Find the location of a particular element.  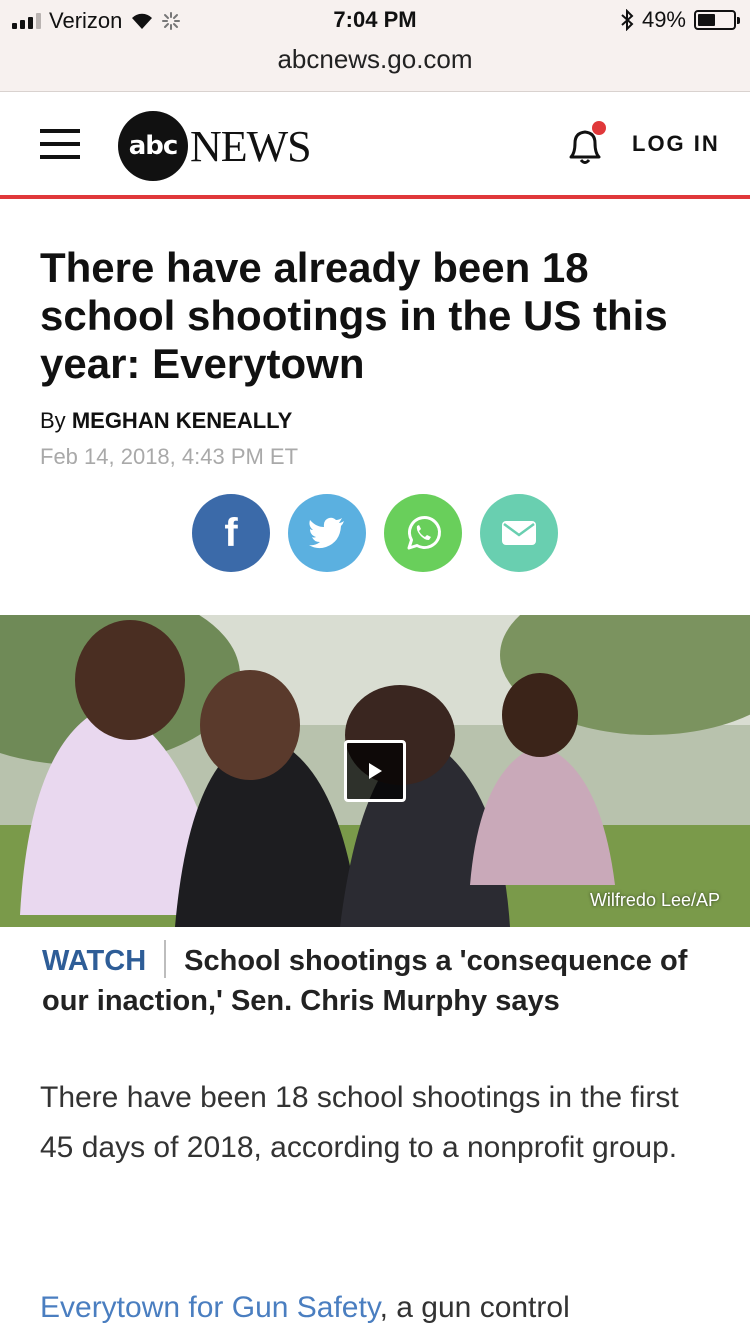

browser-chrome: Verizon 7:04 PM 49% abcnews.go.com is located at coordinates (375, 46).